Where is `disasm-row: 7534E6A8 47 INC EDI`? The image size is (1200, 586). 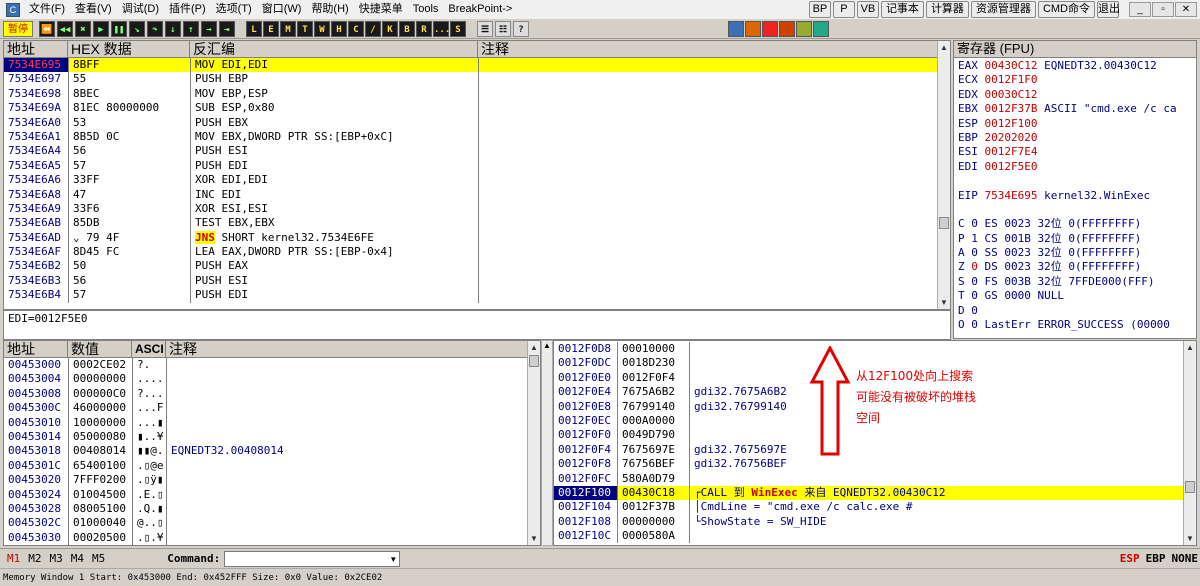
disasm-row: 7534E6A8 47 INC EDI is located at coordinates (477, 194).